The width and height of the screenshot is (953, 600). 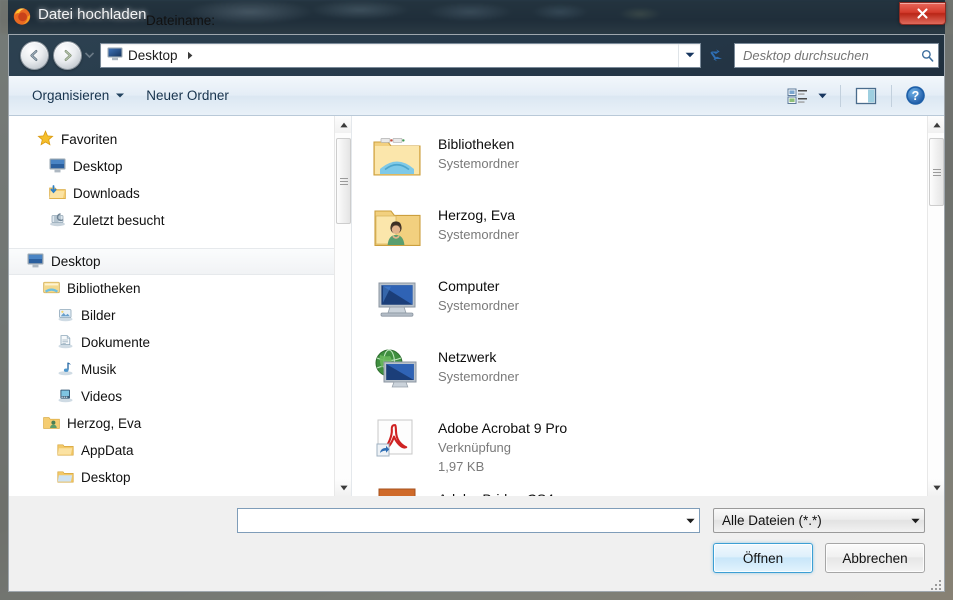 I want to click on sidebar-item-desktop-fav: Desktop, so click(x=180, y=166).